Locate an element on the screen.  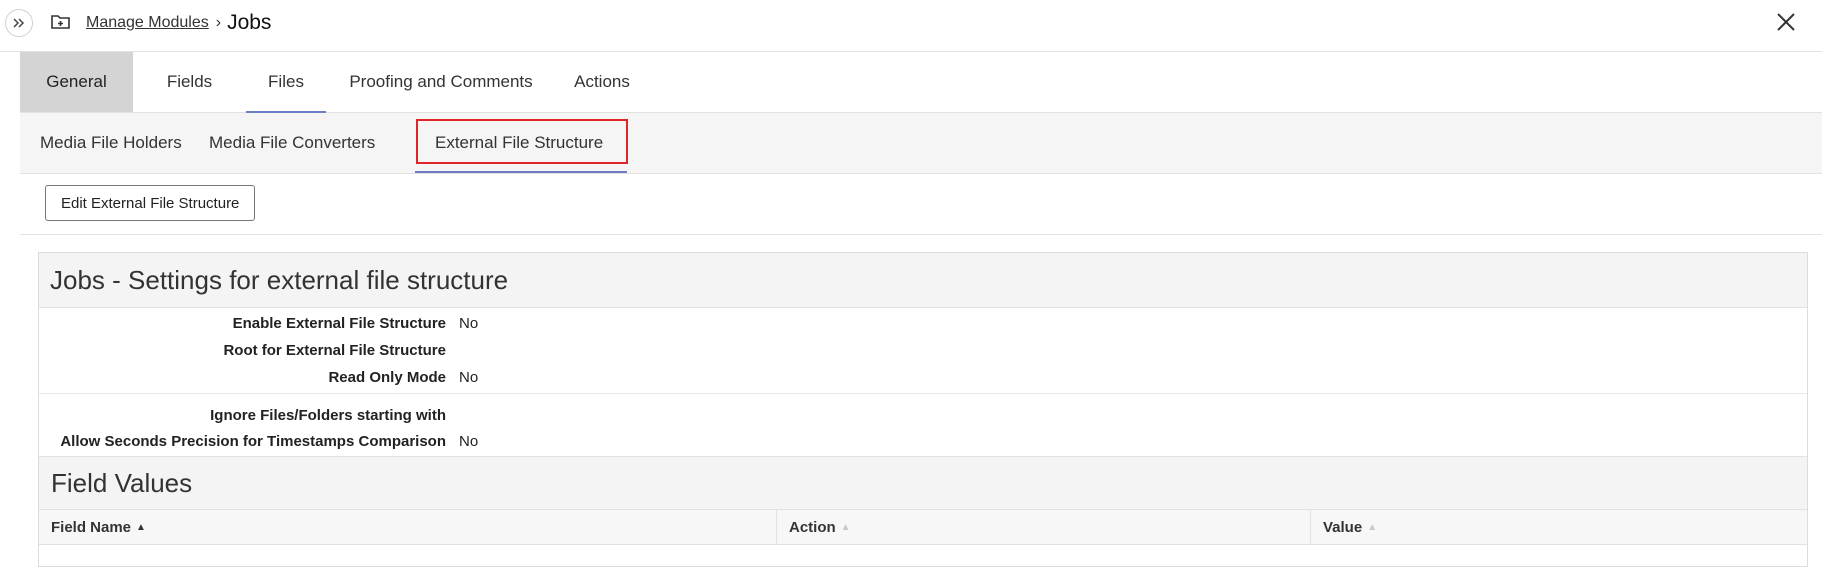
property-label: Root for External File Structure is located at coordinates (334, 350).